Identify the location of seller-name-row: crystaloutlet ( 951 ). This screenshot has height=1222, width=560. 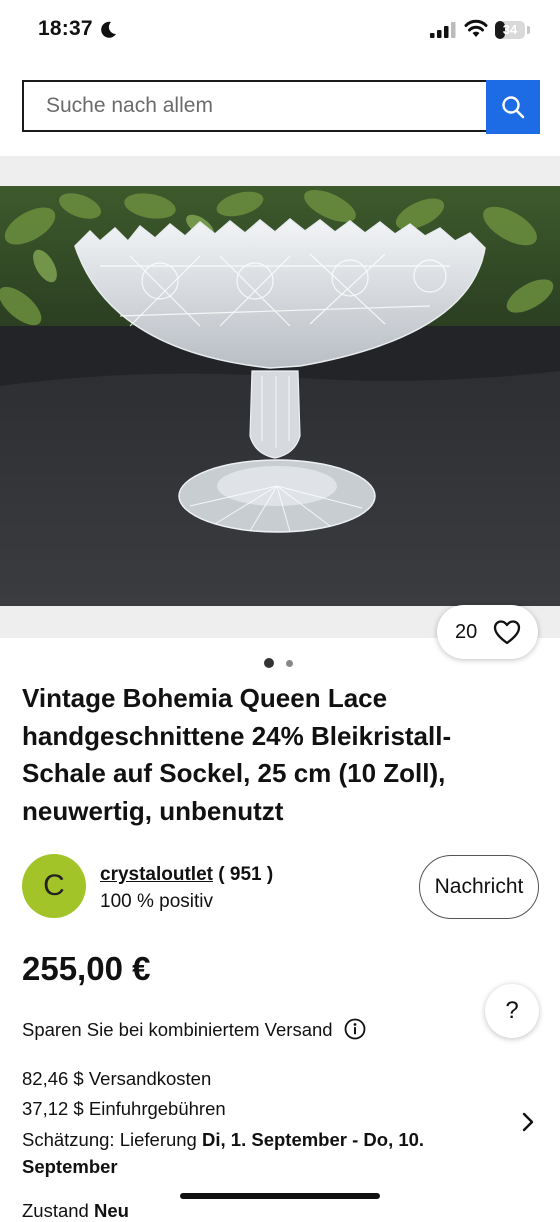
(186, 875).